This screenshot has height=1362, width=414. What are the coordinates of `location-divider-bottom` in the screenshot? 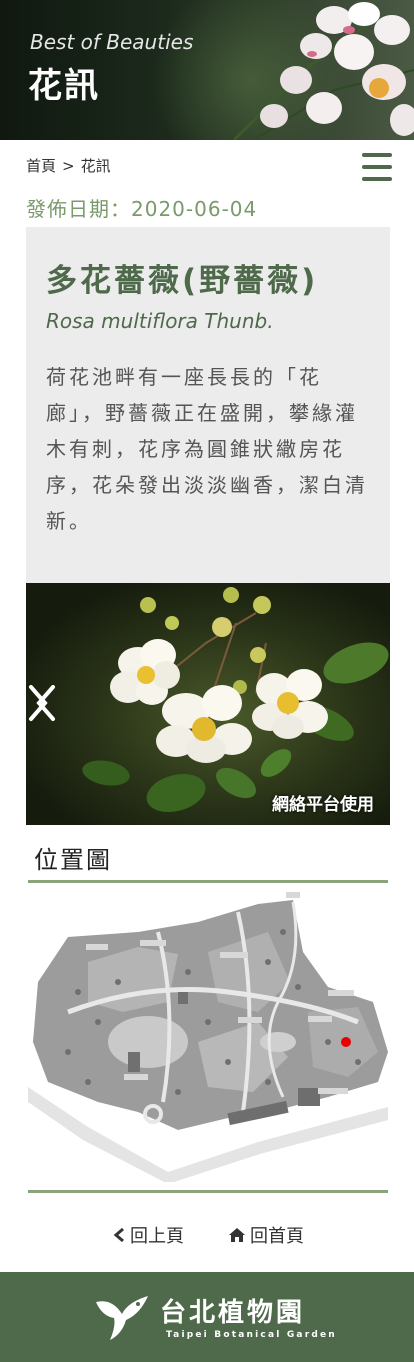 It's located at (208, 1191).